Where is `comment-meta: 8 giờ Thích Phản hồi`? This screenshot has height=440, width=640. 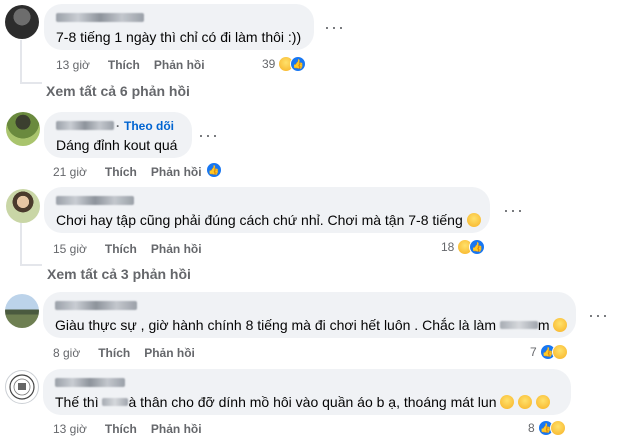
comment-meta: 8 giờ Thích Phản hồi is located at coordinates (124, 353).